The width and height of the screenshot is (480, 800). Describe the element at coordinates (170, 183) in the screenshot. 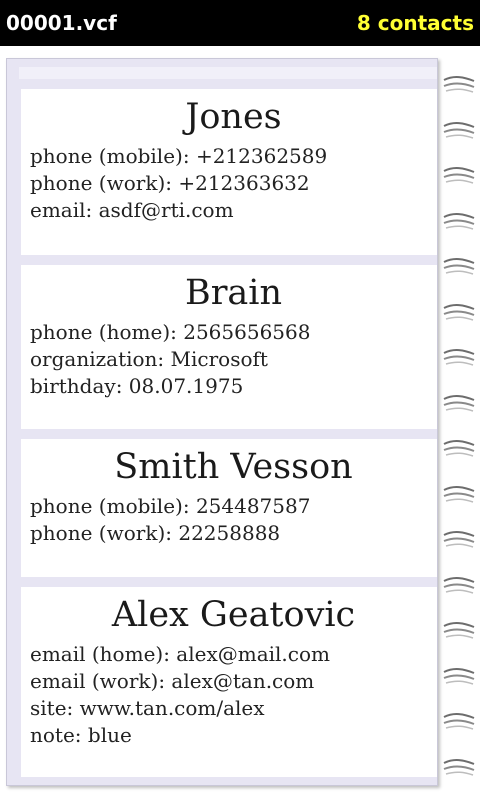

I see `contact-field: phone (work): +212363632` at that location.